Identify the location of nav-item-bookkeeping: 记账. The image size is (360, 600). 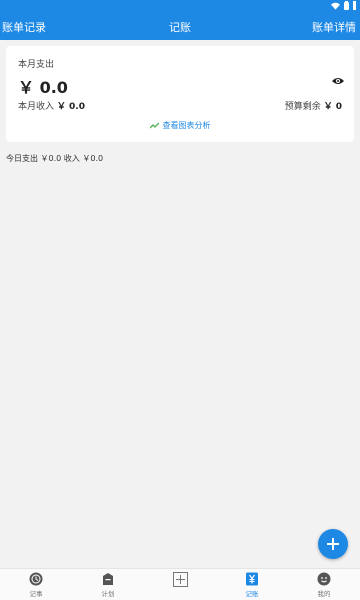
(252, 584).